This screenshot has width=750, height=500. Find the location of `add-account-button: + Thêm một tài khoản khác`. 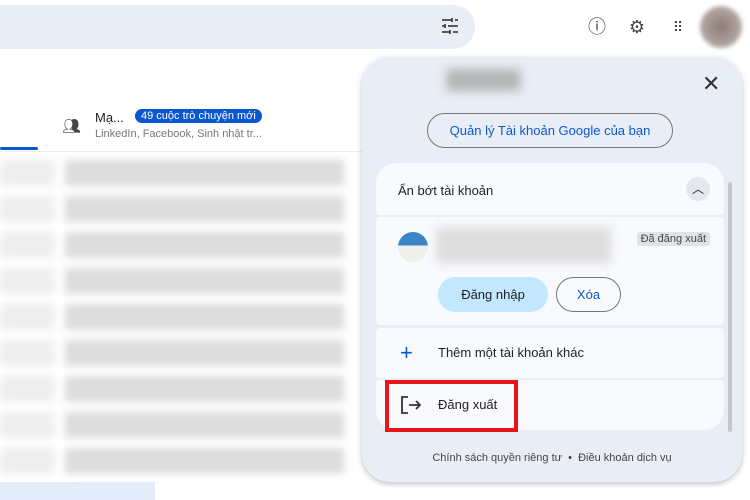

add-account-button: + Thêm một tài khoản khác is located at coordinates (550, 353).